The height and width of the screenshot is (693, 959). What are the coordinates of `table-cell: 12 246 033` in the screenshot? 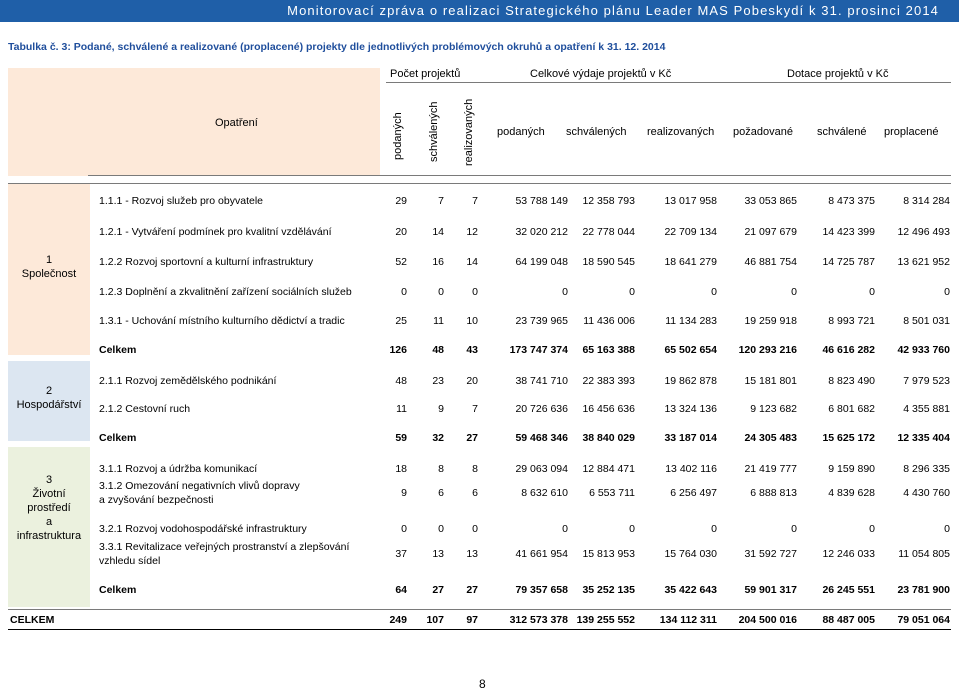 It's located at (848, 554).